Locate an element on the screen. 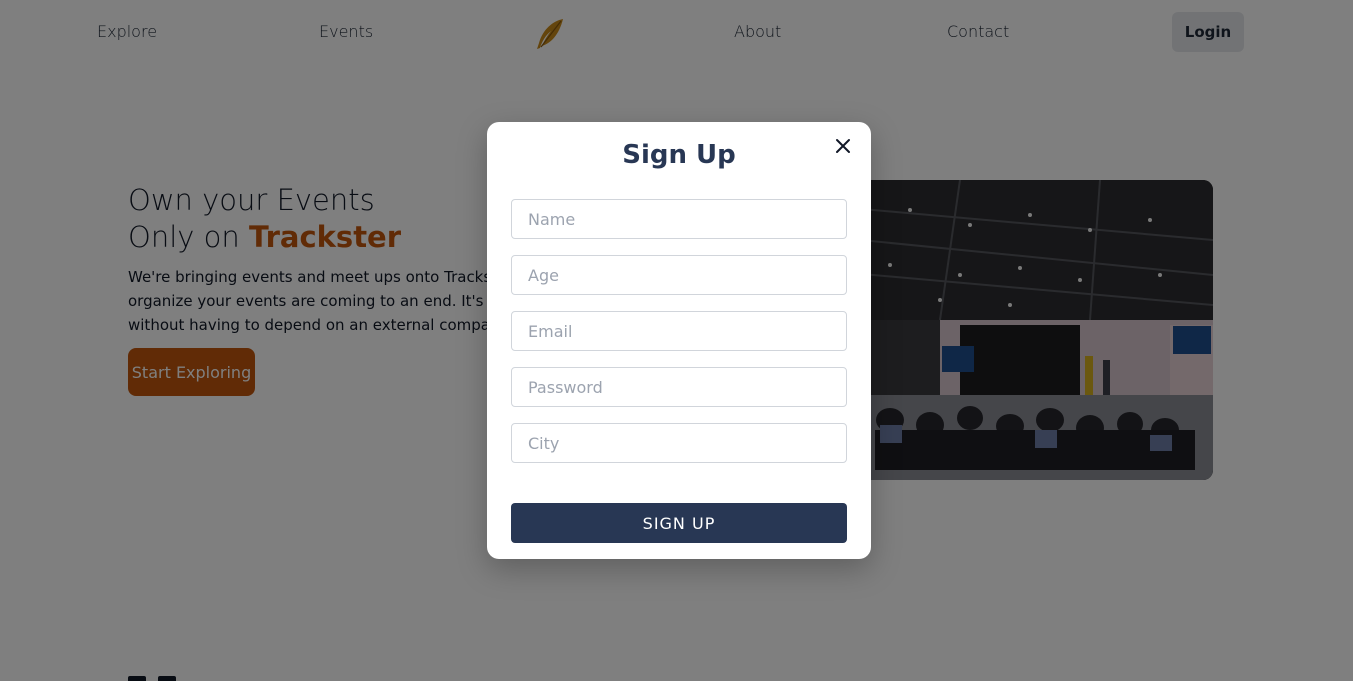 The image size is (1353, 681). email-field is located at coordinates (679, 331).